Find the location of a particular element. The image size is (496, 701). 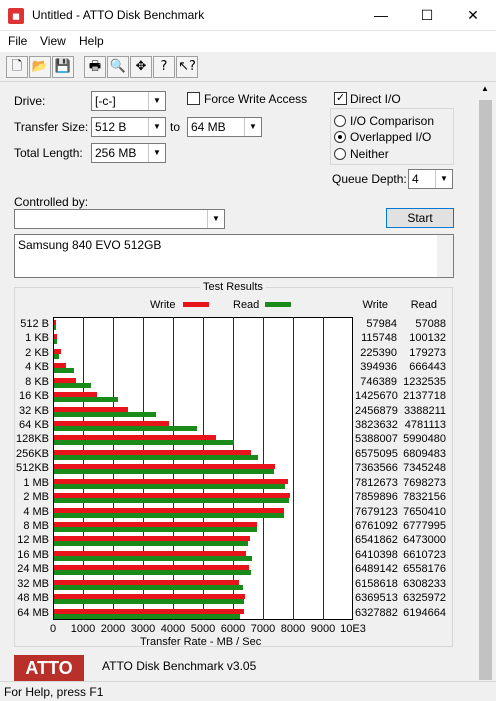

status-bar: For Help, press F1 is located at coordinates (248, 691).